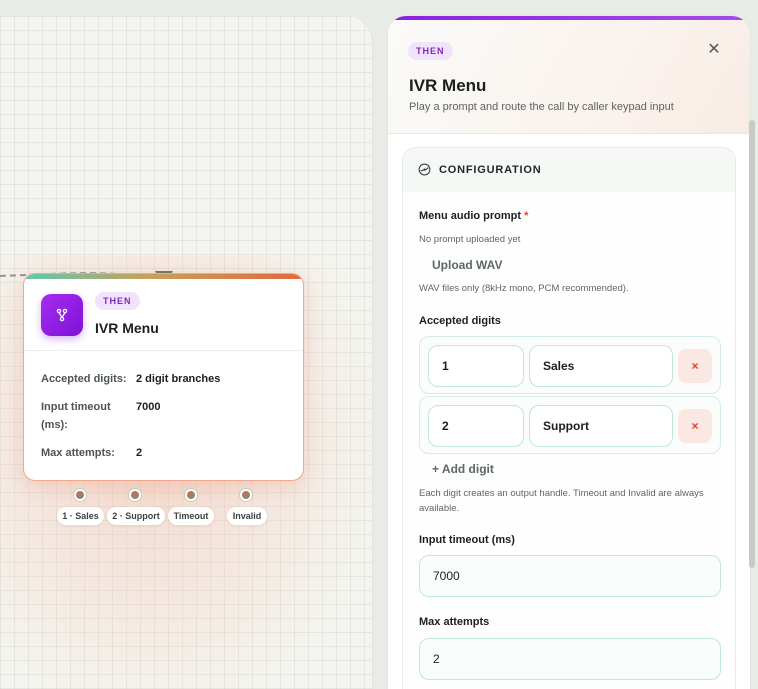  What do you see at coordinates (84, 379) in the screenshot?
I see `node-row-key: Accepted digits:` at bounding box center [84, 379].